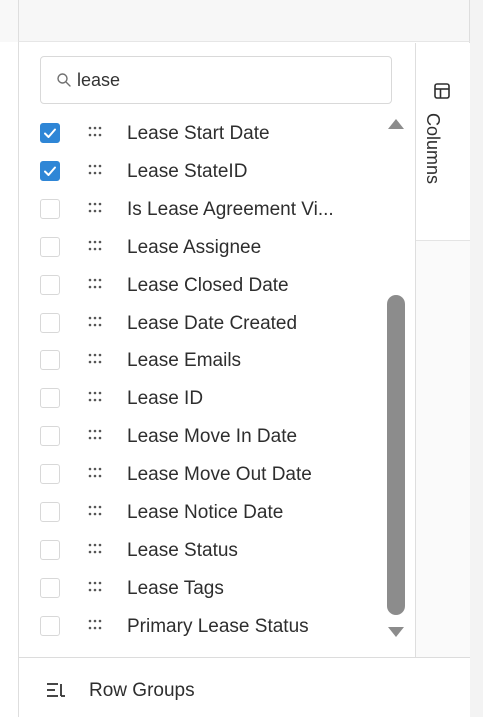 Image resolution: width=483 pixels, height=717 pixels. I want to click on column-list-item: Lease Move Out Date, so click(204, 475).